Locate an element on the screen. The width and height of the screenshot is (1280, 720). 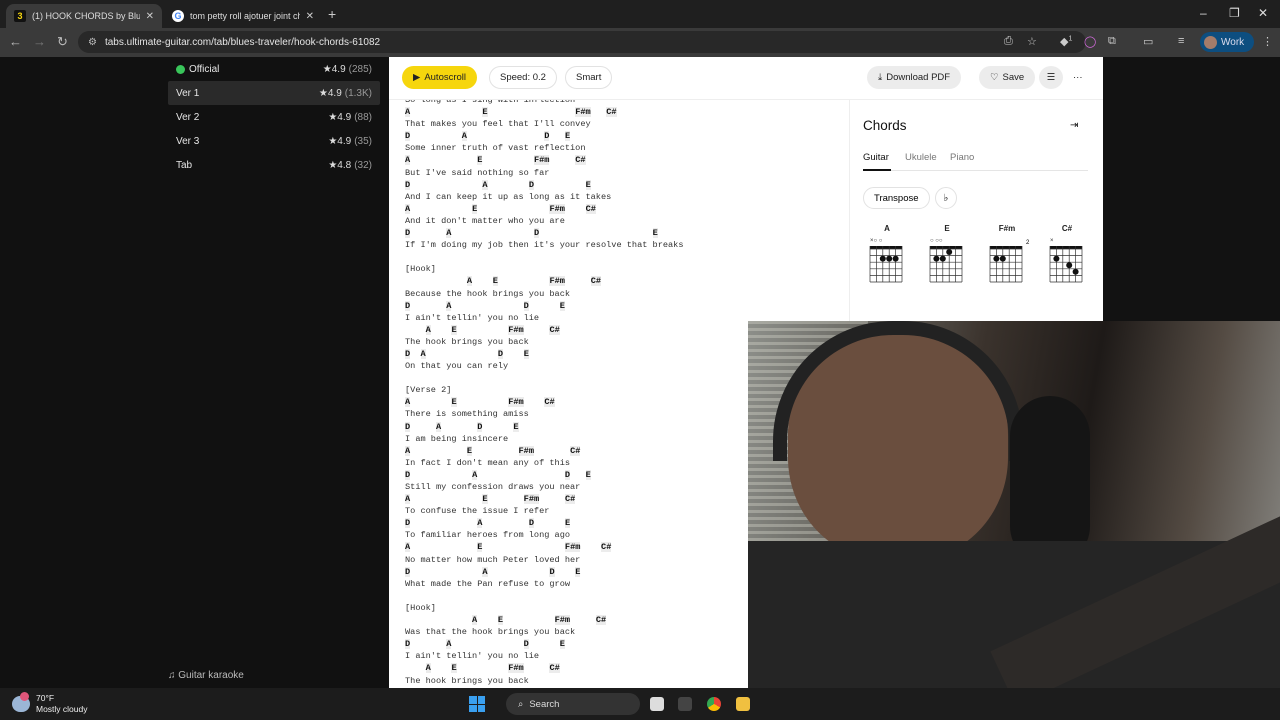
extension-icon: ◆1 is located at coordinates (1066, 41).